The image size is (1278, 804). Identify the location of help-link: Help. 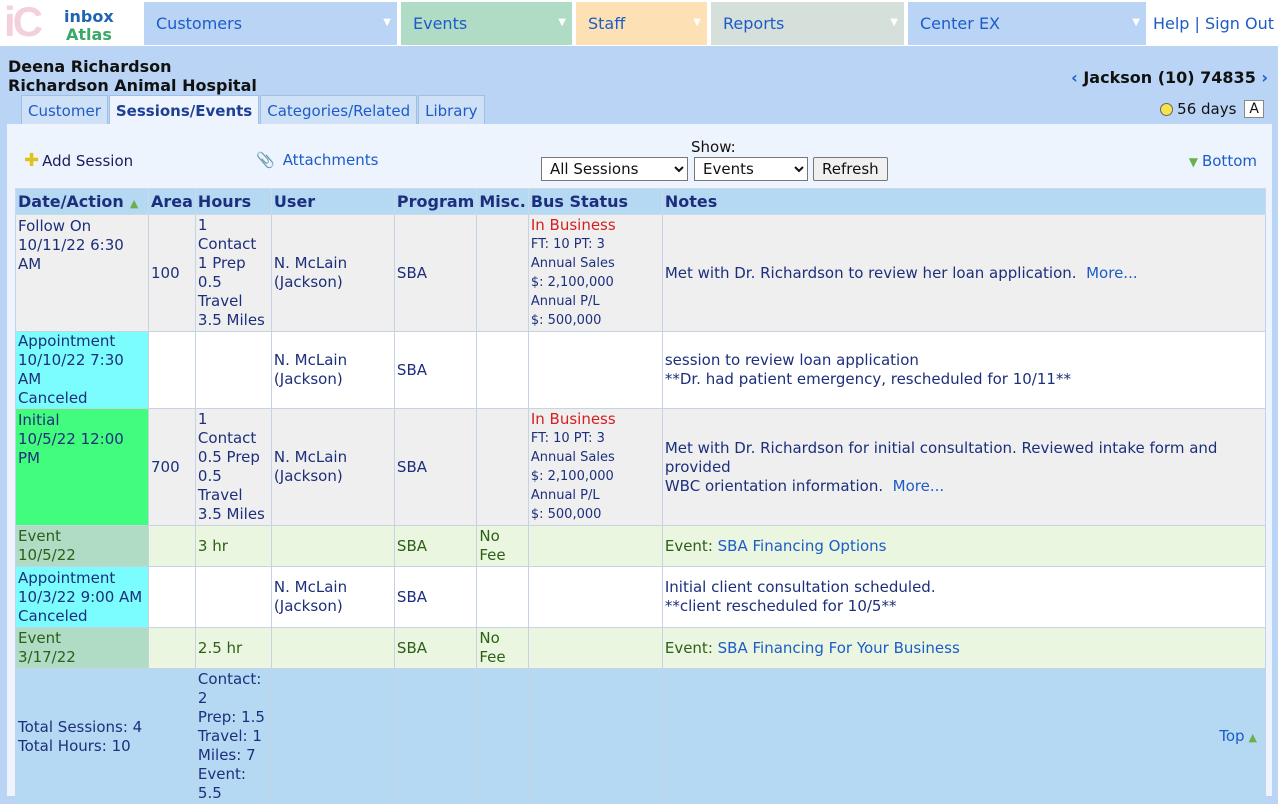
(1171, 23).